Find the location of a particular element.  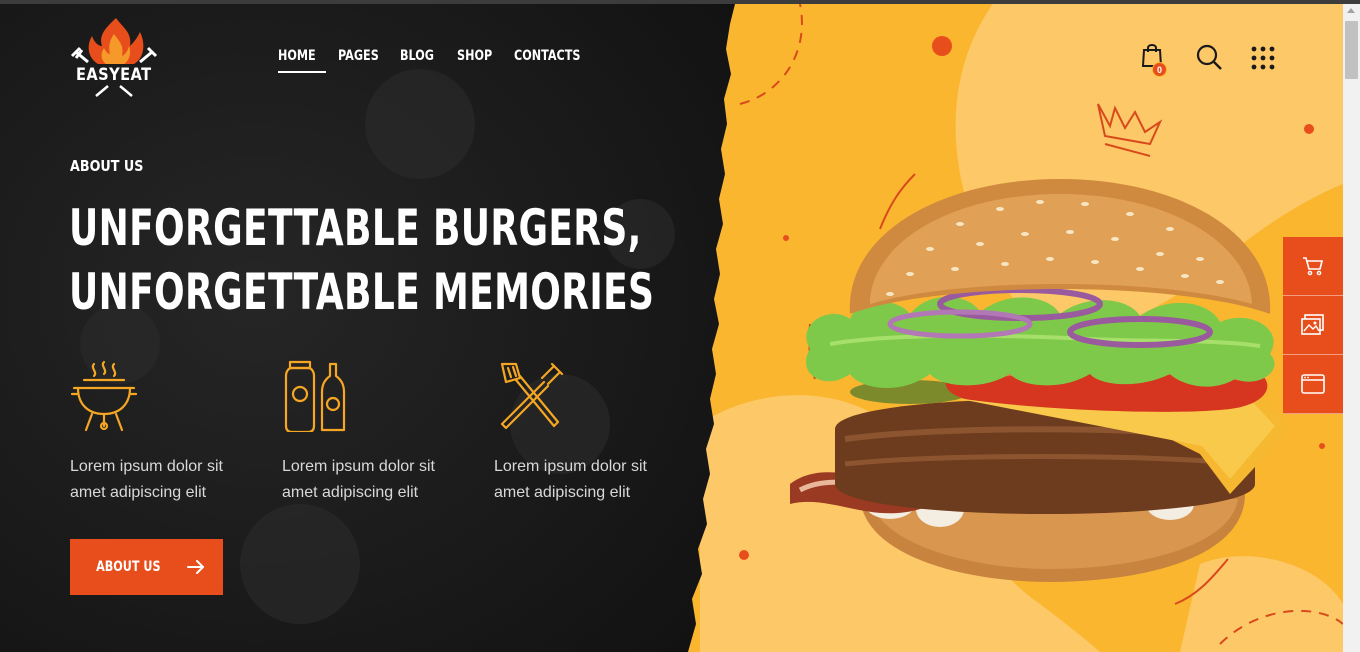

gallery-icon is located at coordinates (1312, 324).